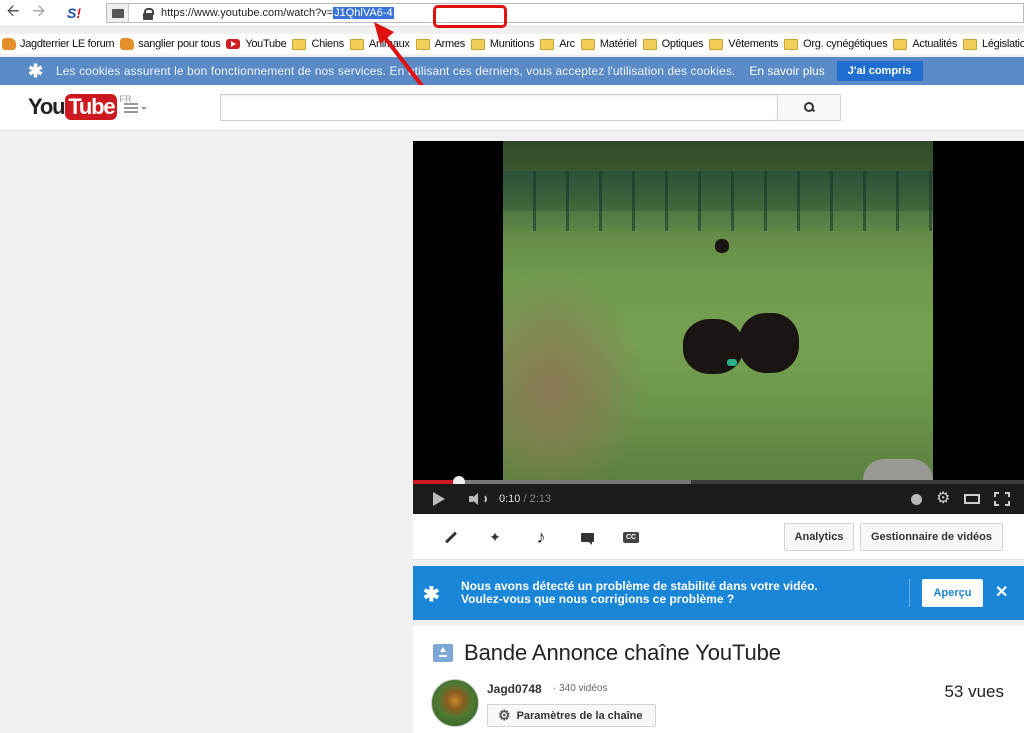  I want to click on bookmark-item: Actualités, so click(924, 44).